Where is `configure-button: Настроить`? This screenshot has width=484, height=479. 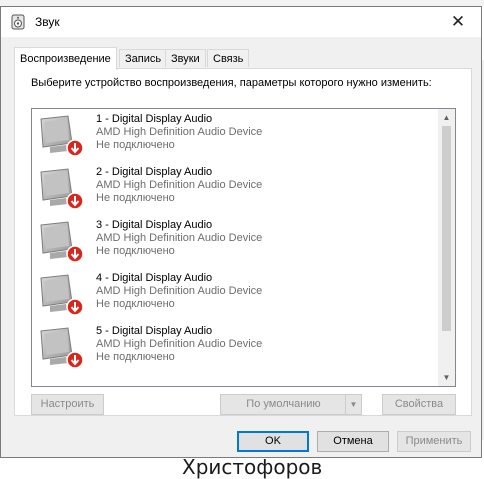
configure-button: Настроить is located at coordinates (67, 404).